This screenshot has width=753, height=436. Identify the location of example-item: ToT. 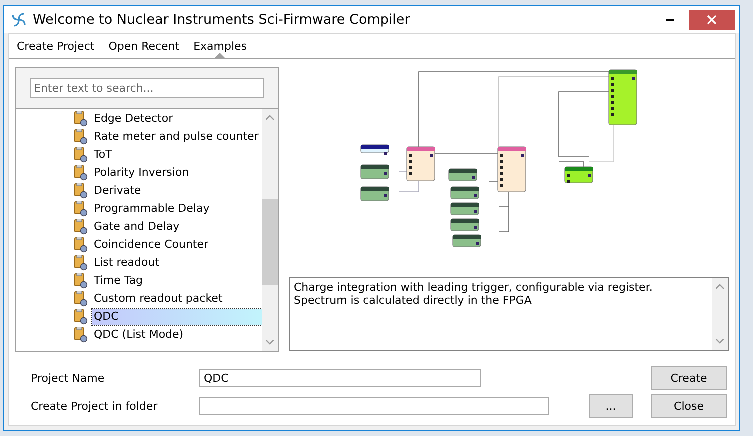
(177, 155).